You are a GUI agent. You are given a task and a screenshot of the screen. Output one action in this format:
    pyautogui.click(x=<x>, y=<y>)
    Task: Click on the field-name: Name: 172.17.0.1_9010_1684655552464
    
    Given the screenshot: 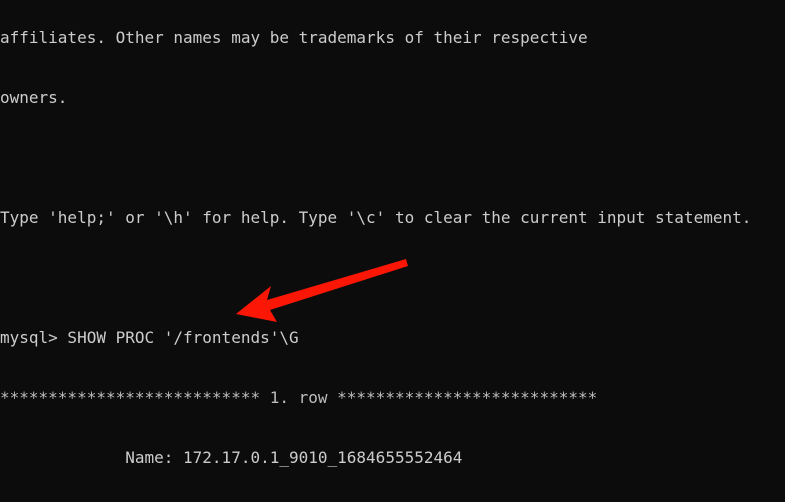 What is the action you would take?
    pyautogui.click(x=231, y=457)
    